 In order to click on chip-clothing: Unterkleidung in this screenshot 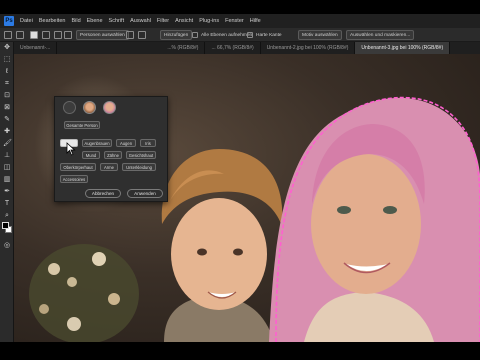, I will do `click(139, 167)`.